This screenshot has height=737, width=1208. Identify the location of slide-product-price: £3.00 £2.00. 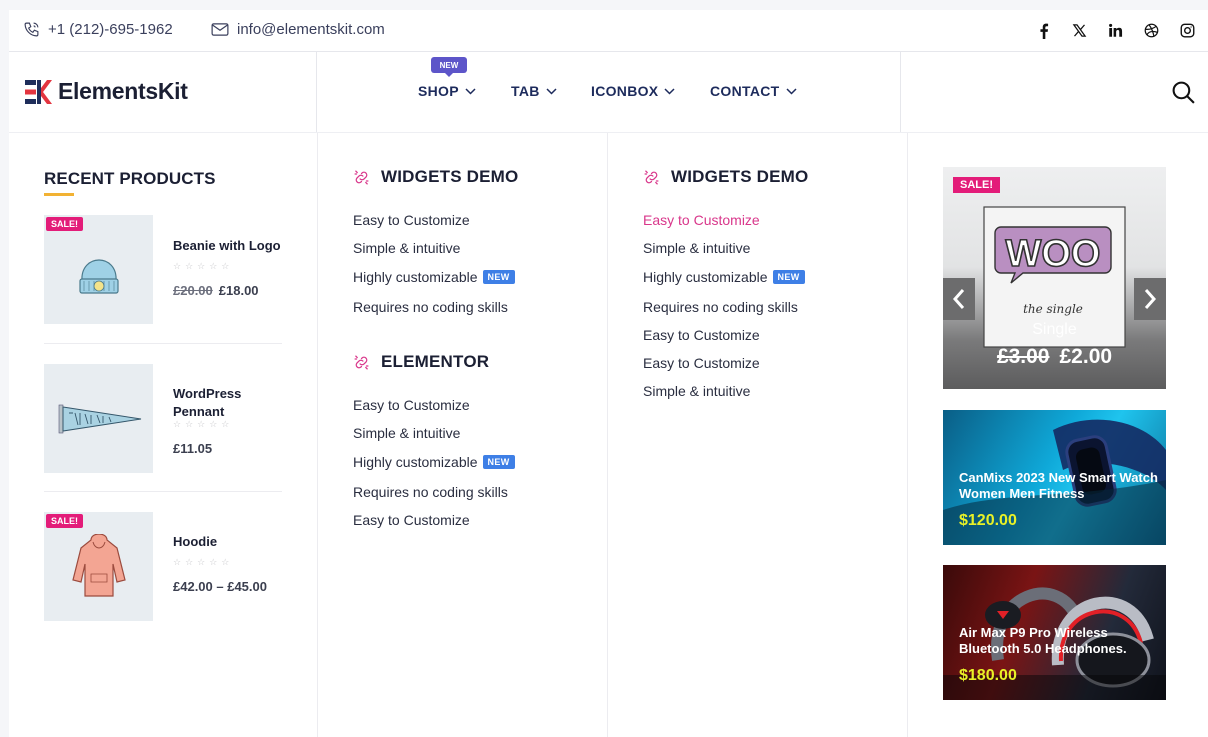
(1054, 357).